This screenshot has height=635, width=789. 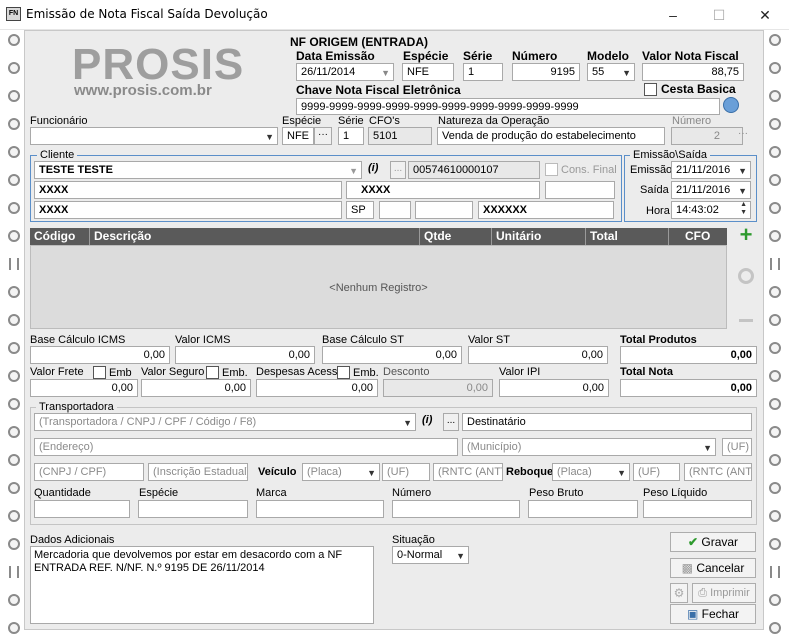 What do you see at coordinates (351, 136) in the screenshot?
I see `nota-serie-field: 1` at bounding box center [351, 136].